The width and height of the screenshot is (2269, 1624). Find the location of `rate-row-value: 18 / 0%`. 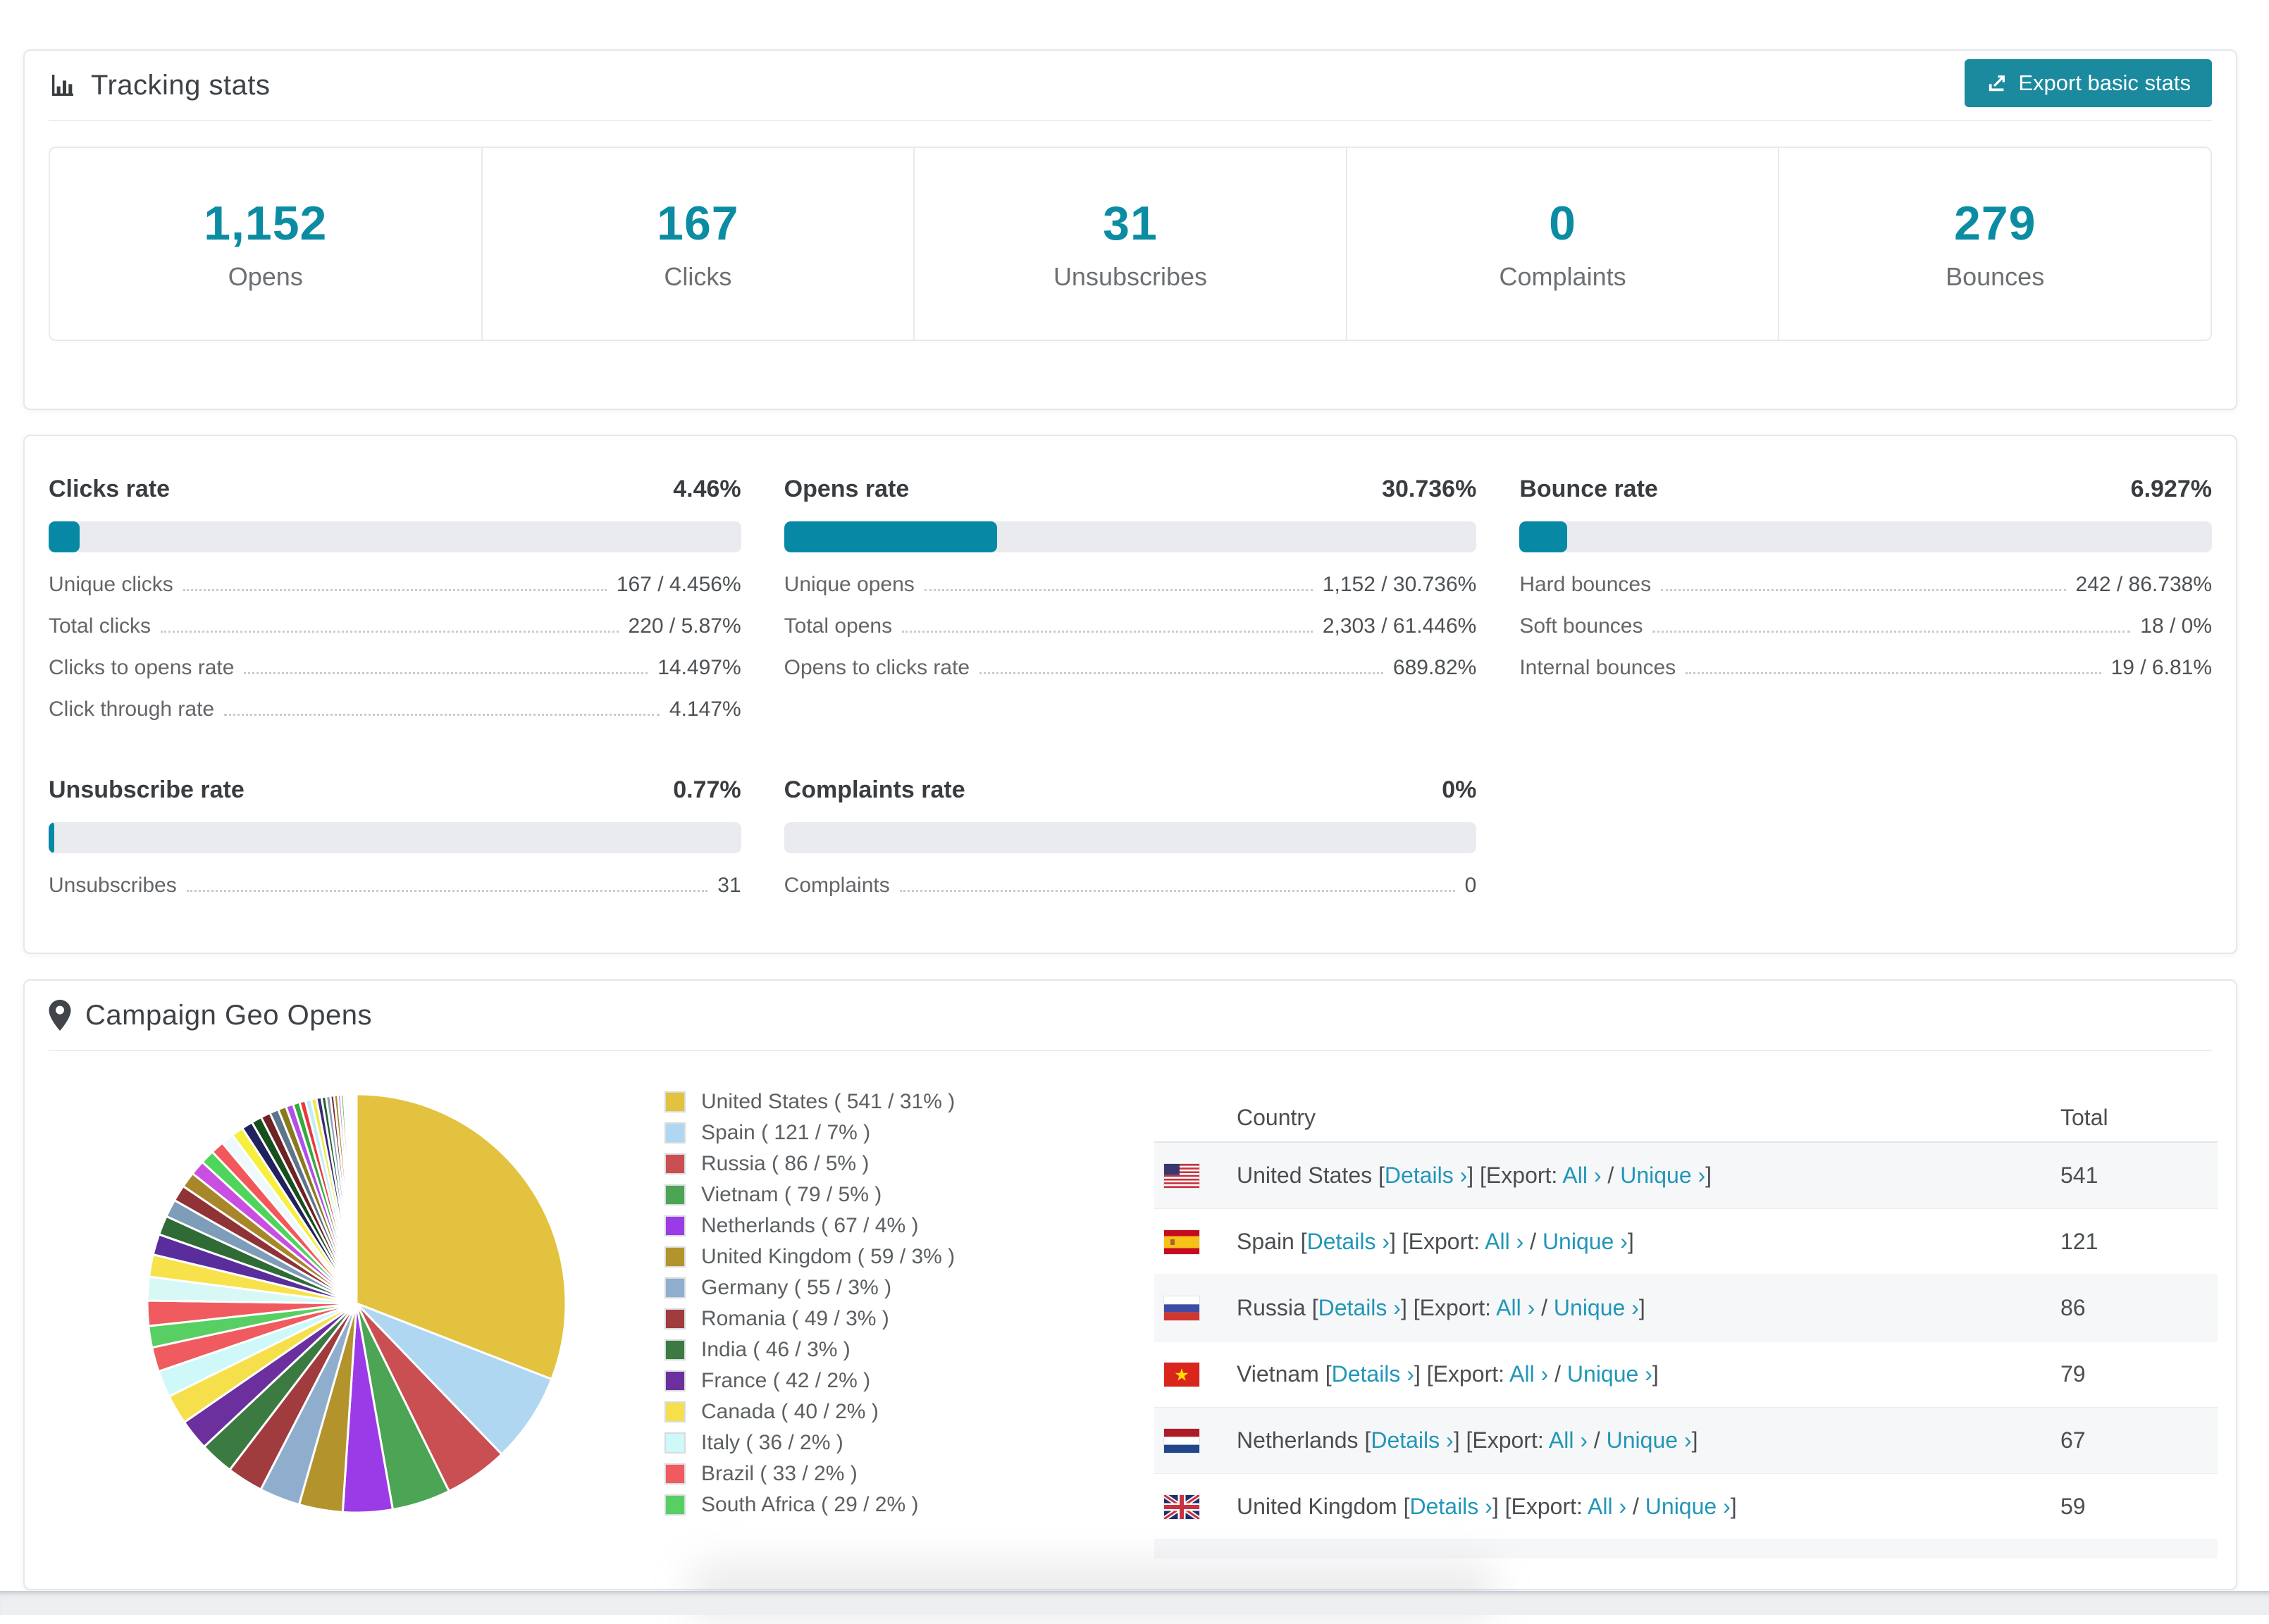

rate-row-value: 18 / 0% is located at coordinates (2176, 626).